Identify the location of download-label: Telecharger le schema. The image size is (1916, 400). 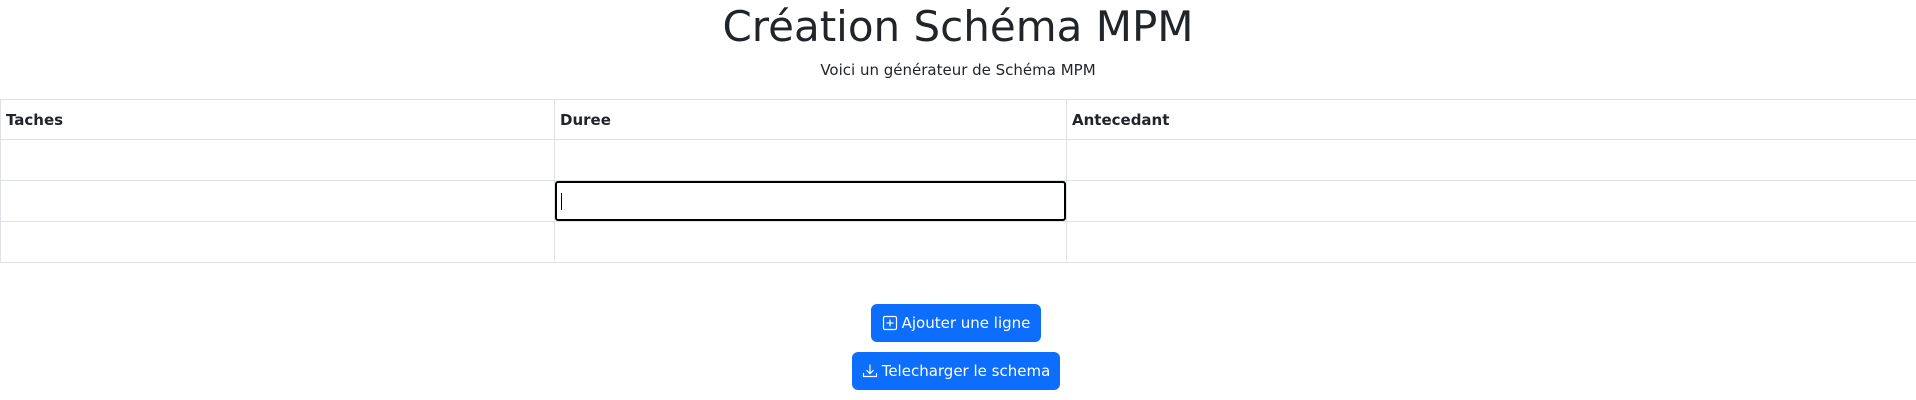
(966, 371).